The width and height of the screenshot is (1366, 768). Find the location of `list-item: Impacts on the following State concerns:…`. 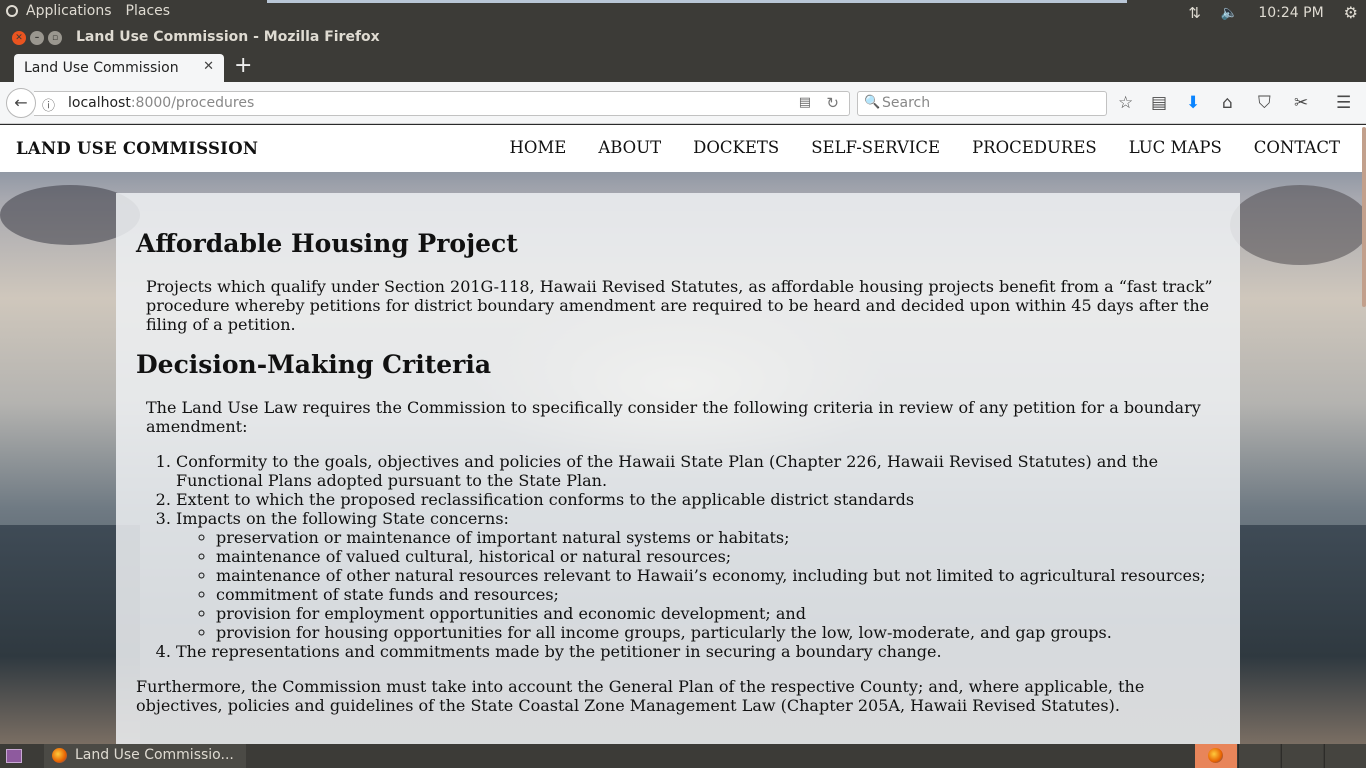

list-item: Impacts on the following State concerns:… is located at coordinates (698, 575).